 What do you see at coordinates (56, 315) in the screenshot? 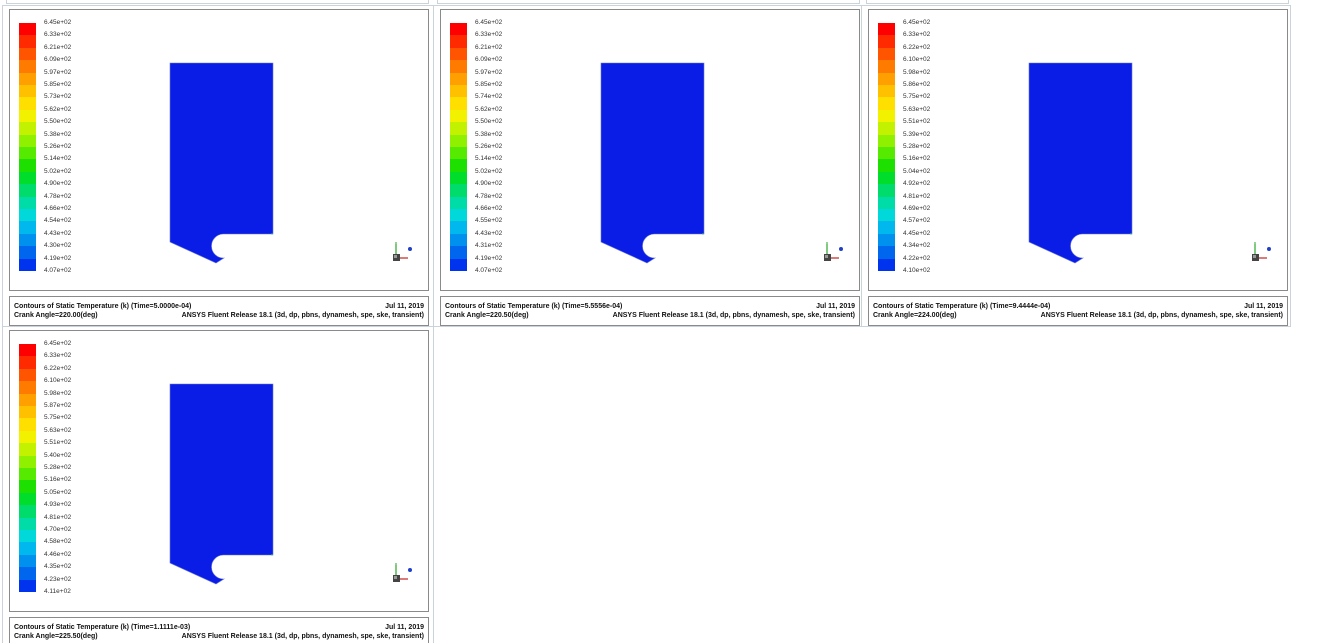
I see `crank-angle: Crank Angle=220.00(deg)` at bounding box center [56, 315].